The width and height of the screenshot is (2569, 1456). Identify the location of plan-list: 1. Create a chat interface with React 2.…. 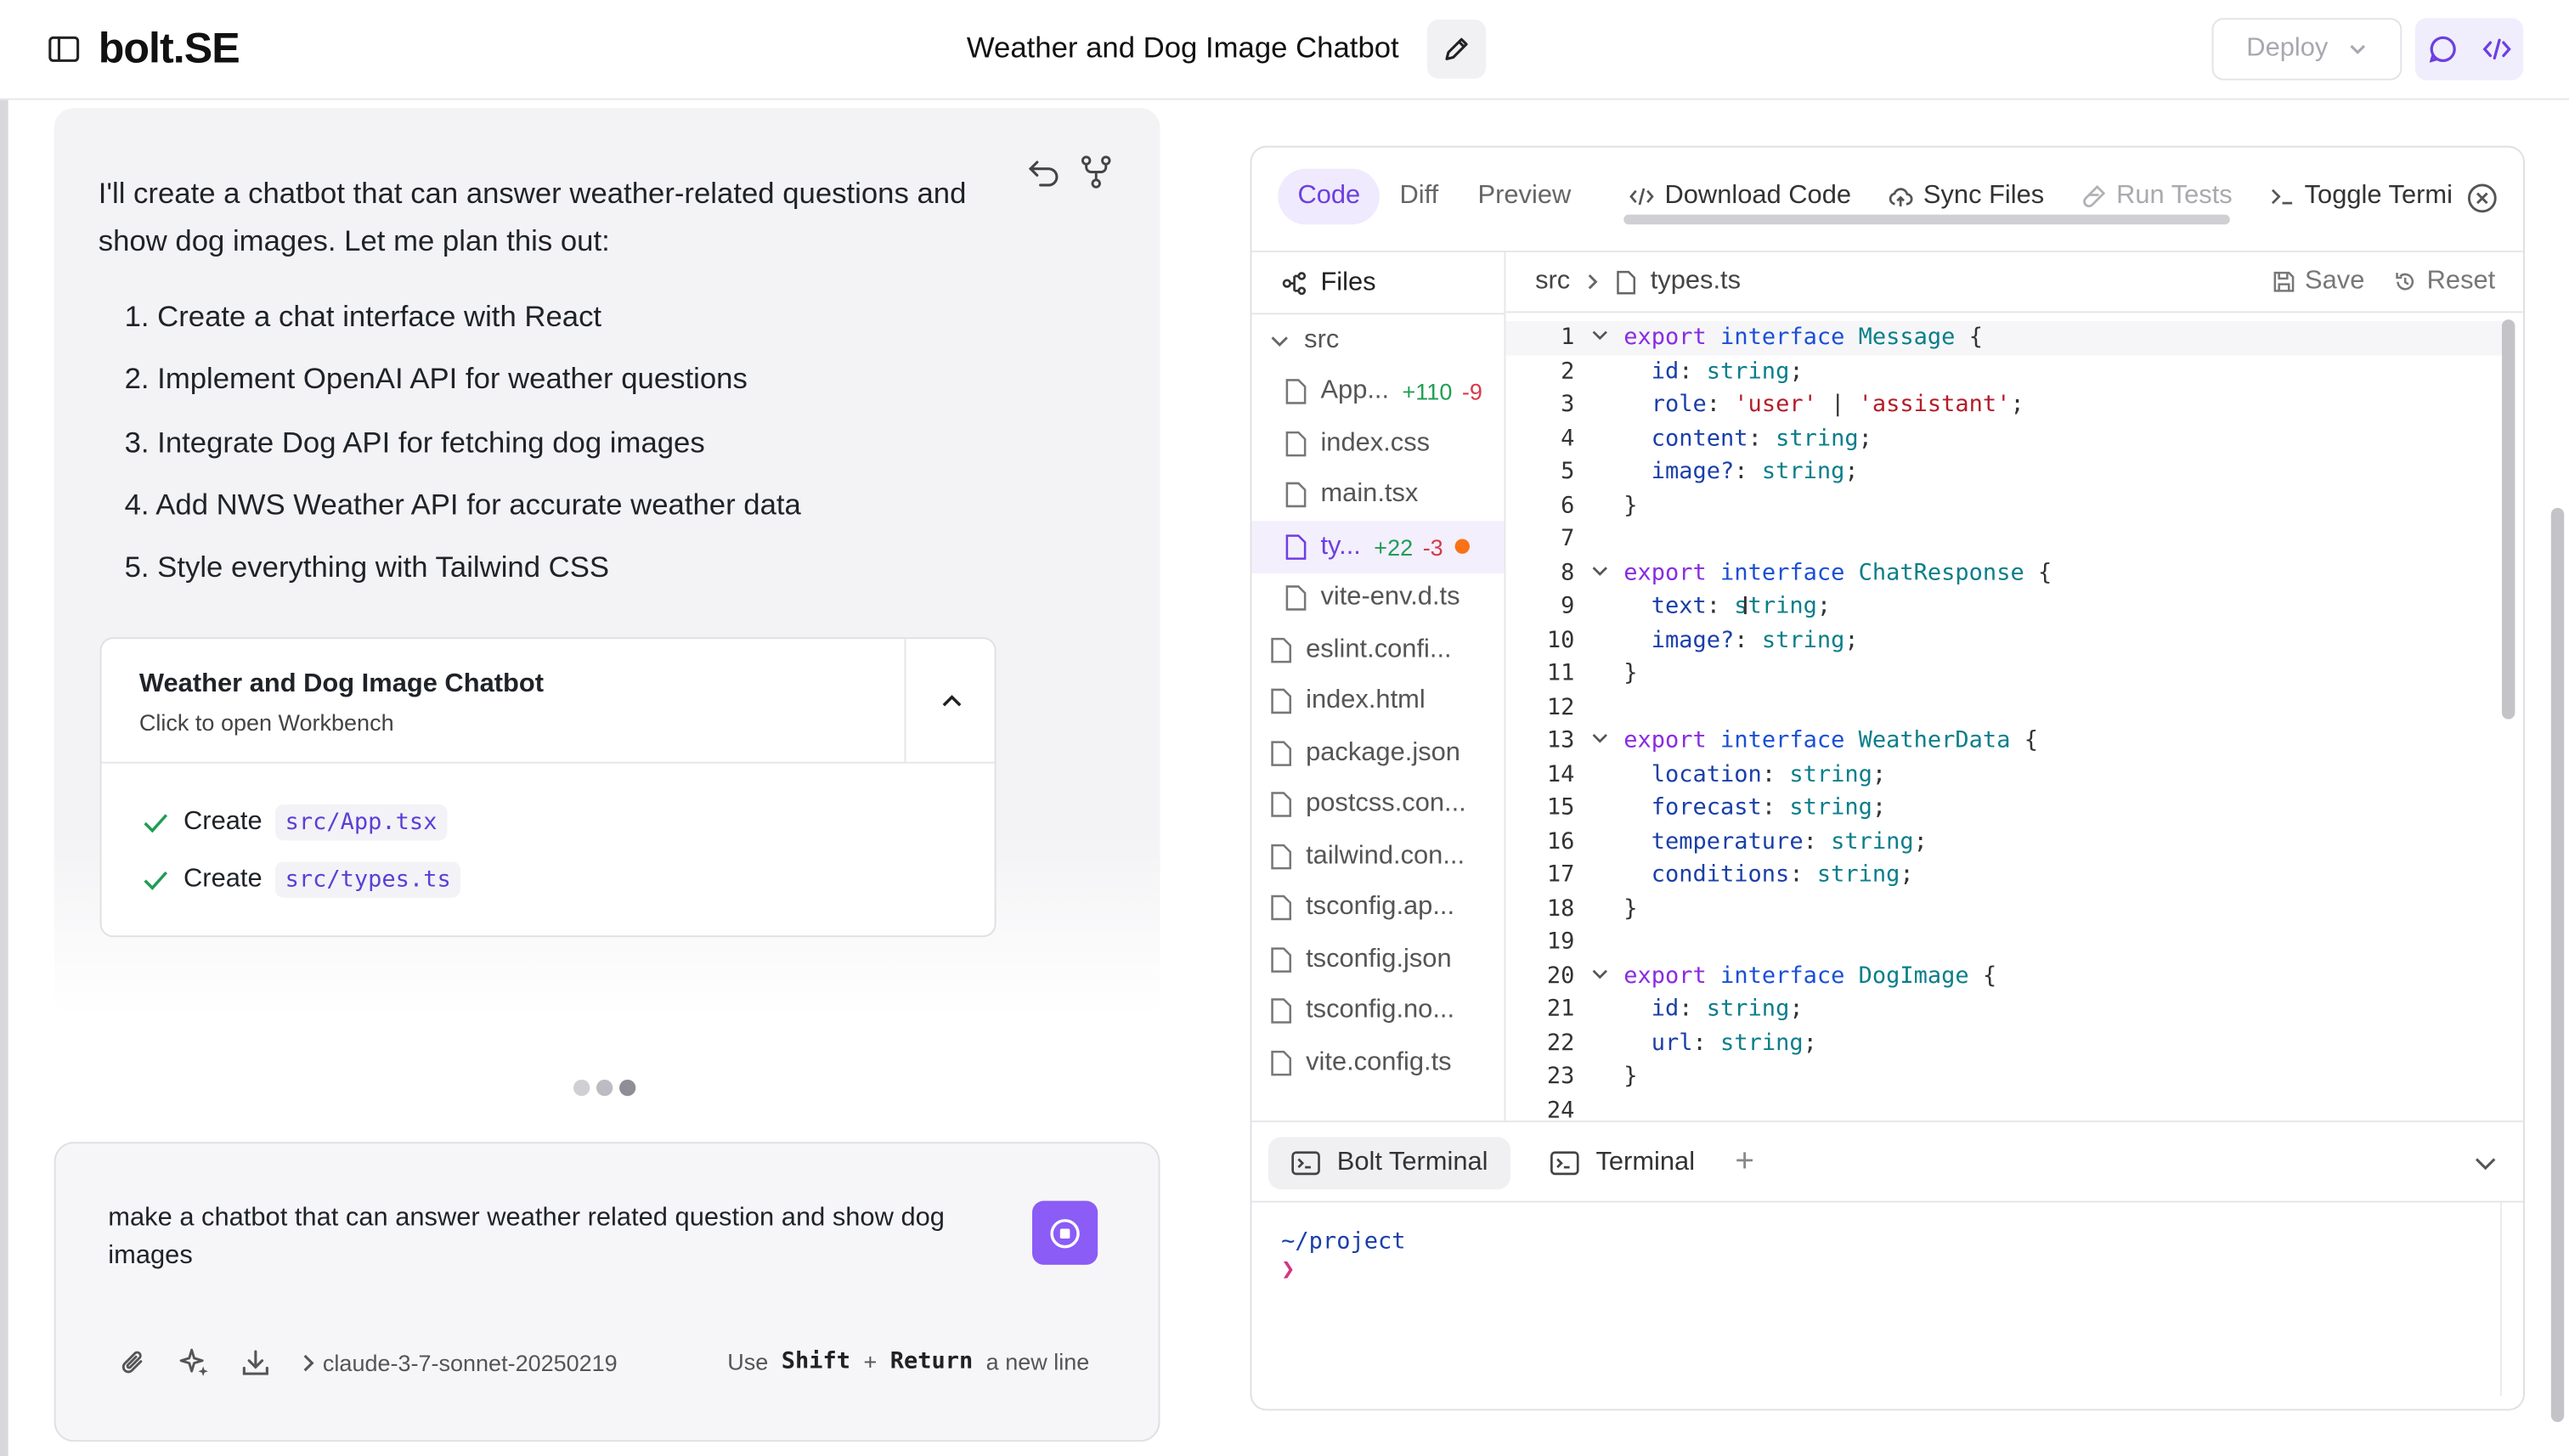
(463, 450).